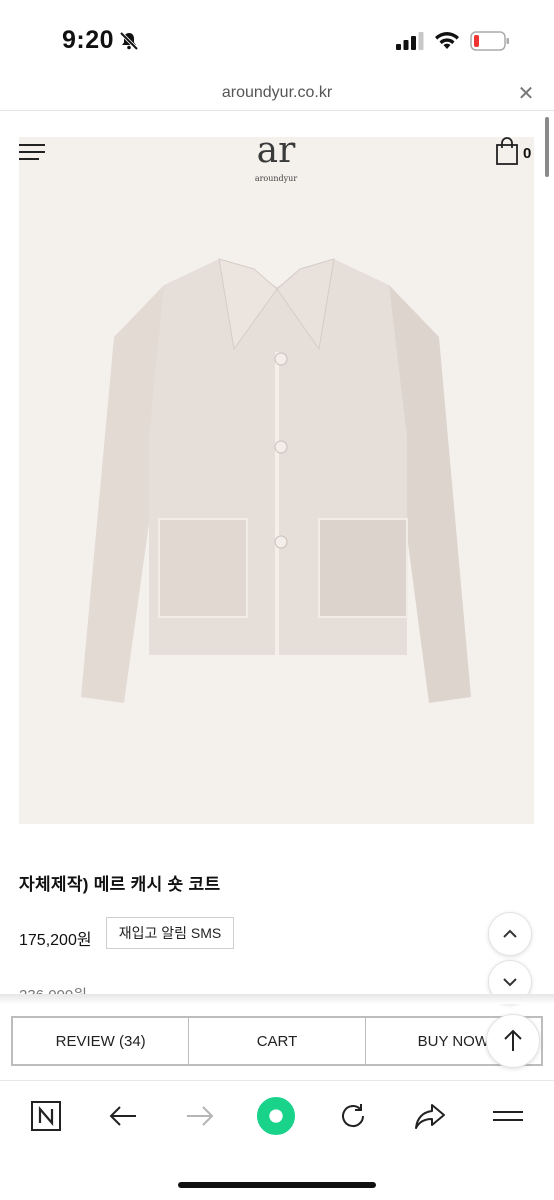  I want to click on arrow-left-icon, so click(122, 1116).